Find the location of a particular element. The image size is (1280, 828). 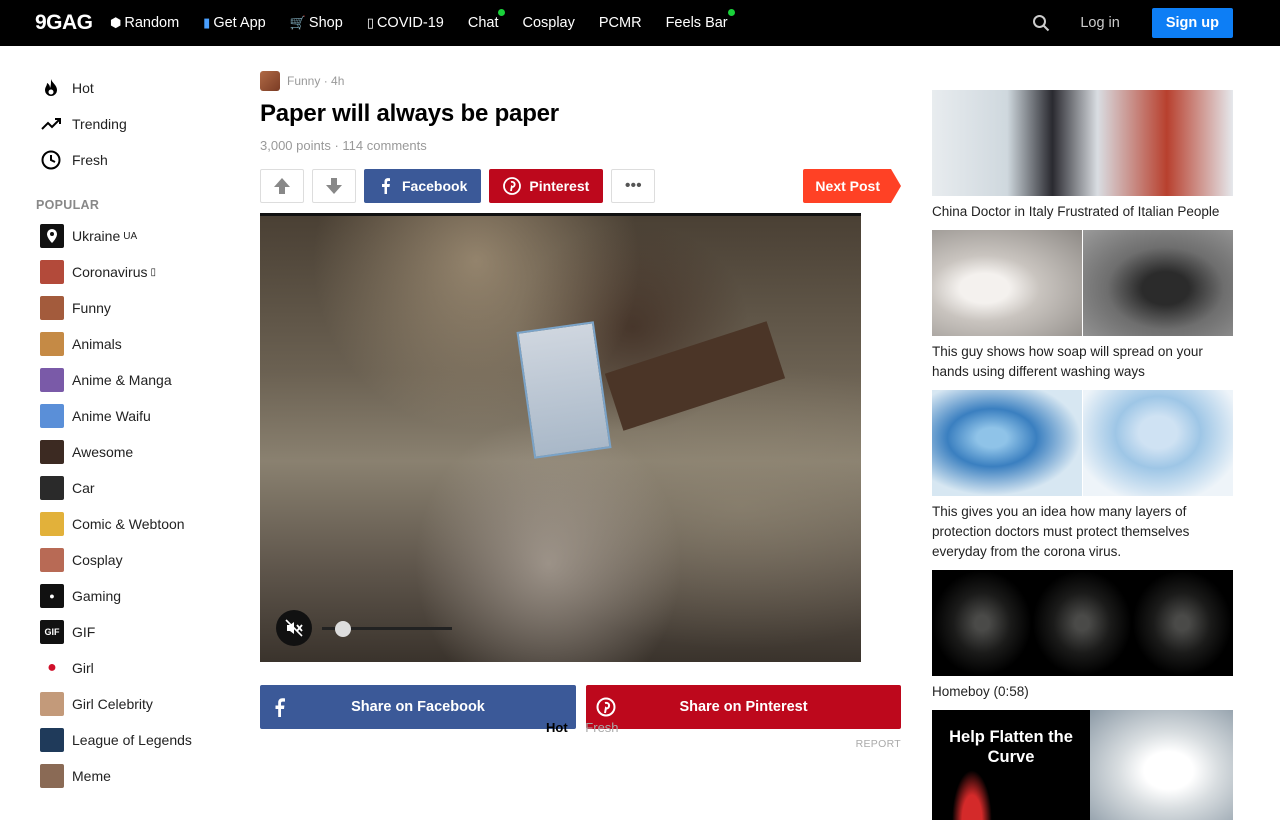

post-points: 3,000 points is located at coordinates (295, 145).